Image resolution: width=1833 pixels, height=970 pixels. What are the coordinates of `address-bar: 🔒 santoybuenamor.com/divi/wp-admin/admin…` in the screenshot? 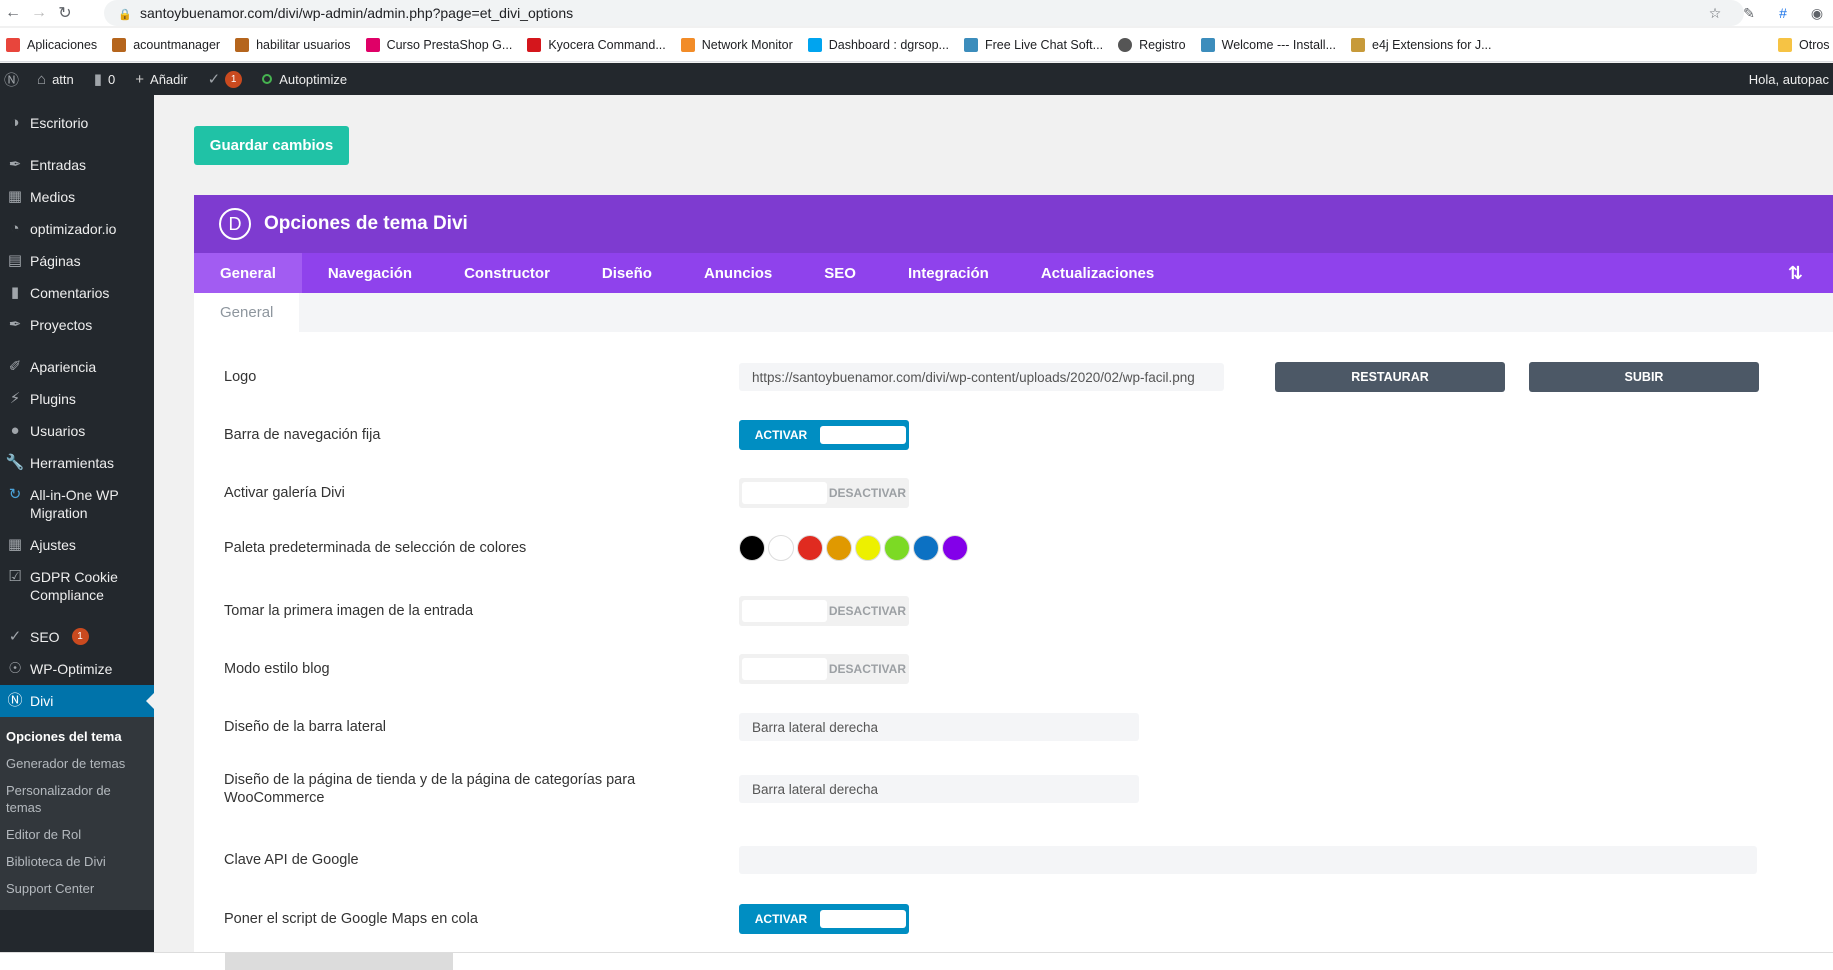 It's located at (924, 13).